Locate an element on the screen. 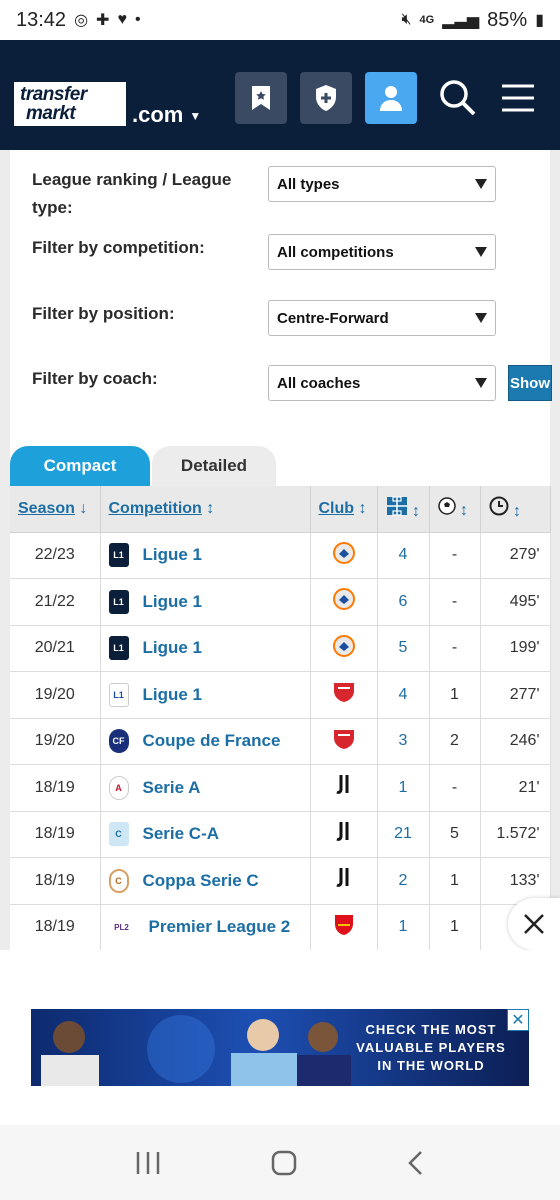  shield-button is located at coordinates (326, 98).